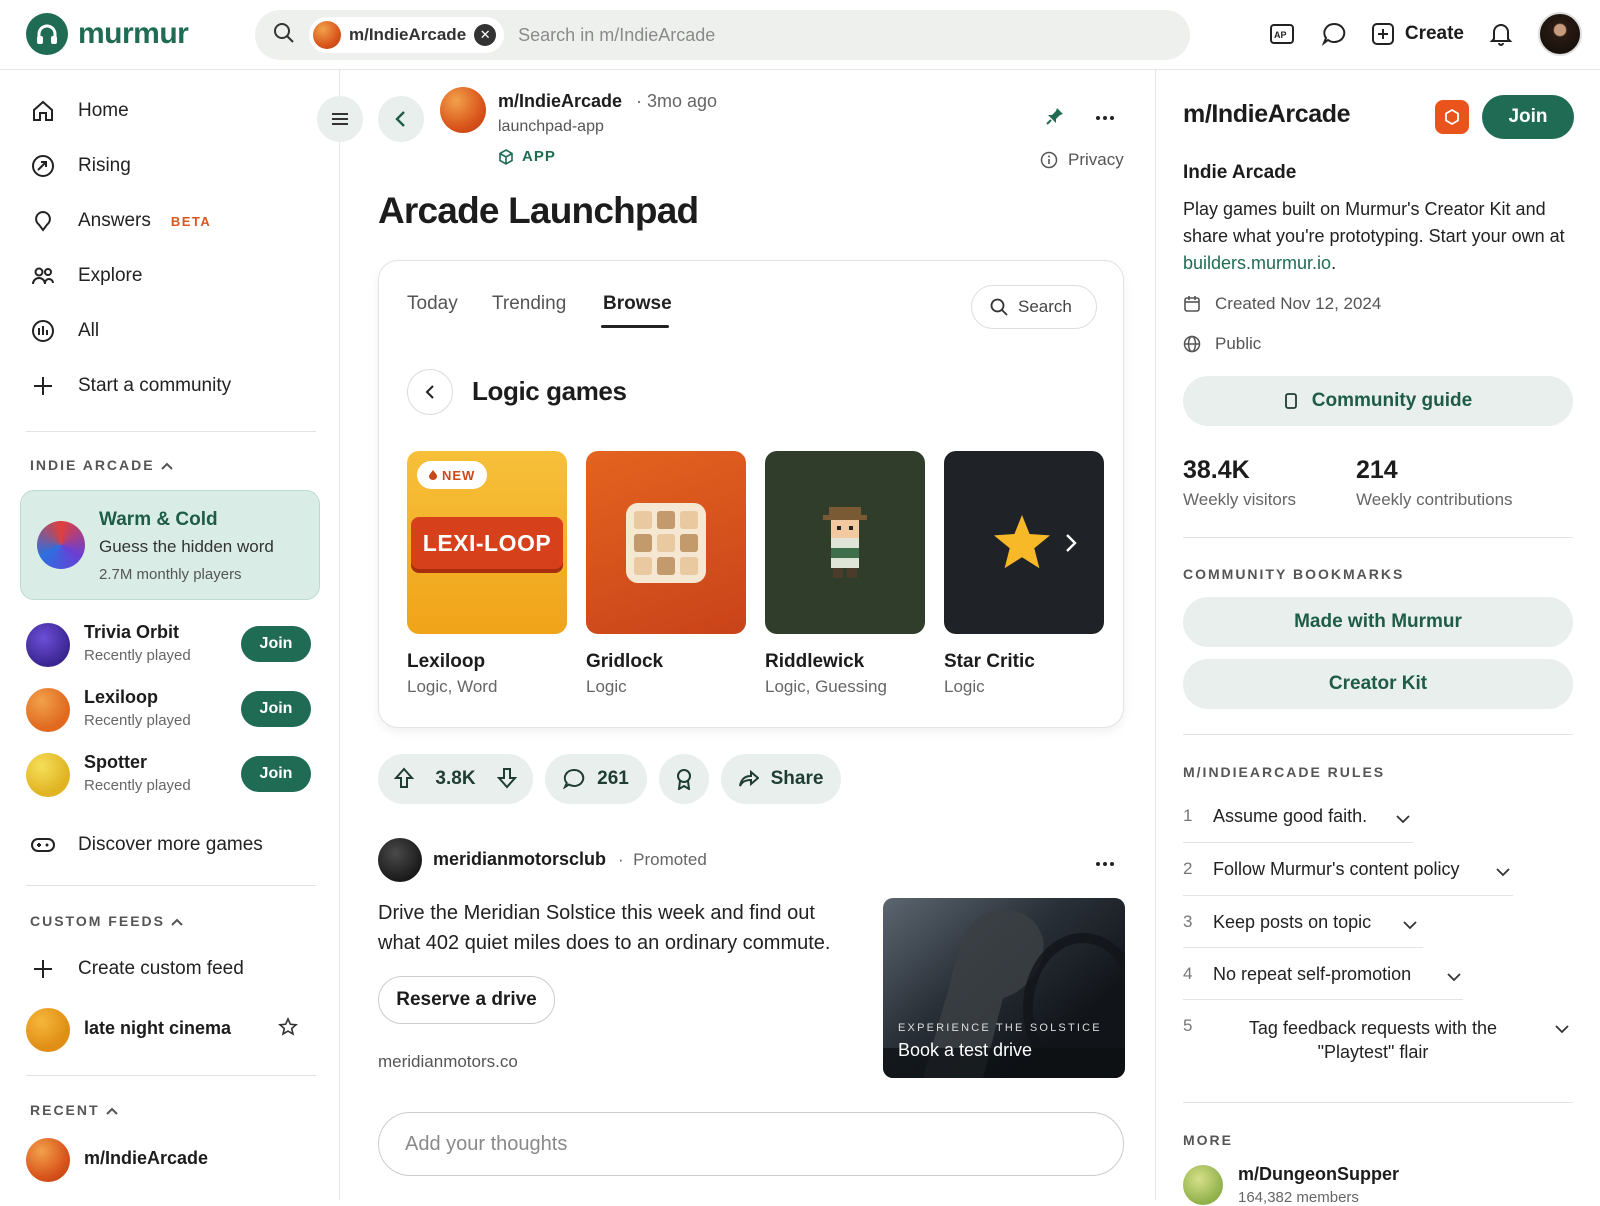 This screenshot has height=1206, width=1600. What do you see at coordinates (1318, 1174) in the screenshot?
I see `related-community-name: m/DungeonSupper` at bounding box center [1318, 1174].